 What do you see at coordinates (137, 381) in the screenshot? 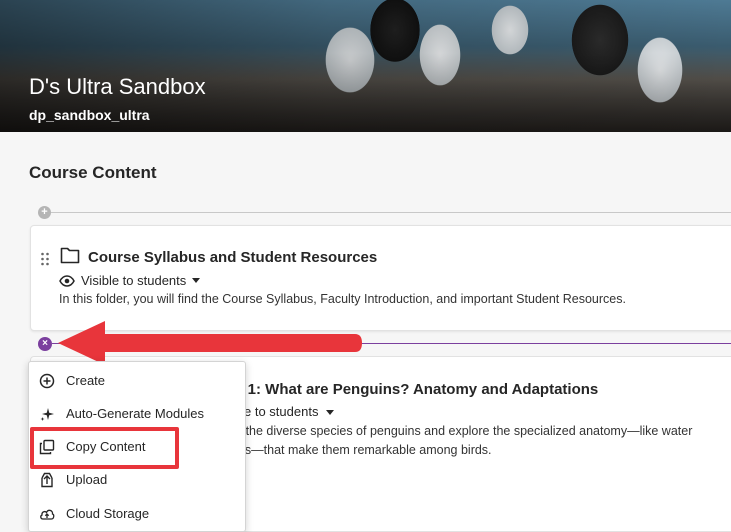
I see `menu-item-create: Create` at bounding box center [137, 381].